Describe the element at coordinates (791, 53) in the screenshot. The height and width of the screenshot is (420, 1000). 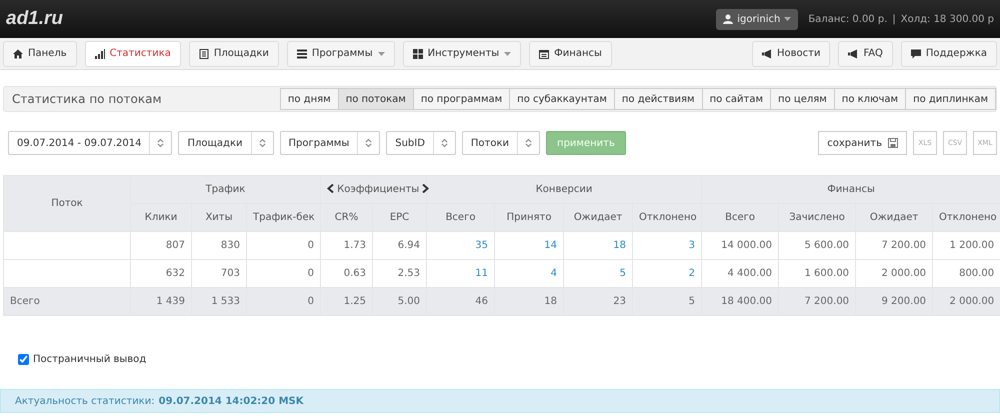
I see `nav-button: Новости` at that location.